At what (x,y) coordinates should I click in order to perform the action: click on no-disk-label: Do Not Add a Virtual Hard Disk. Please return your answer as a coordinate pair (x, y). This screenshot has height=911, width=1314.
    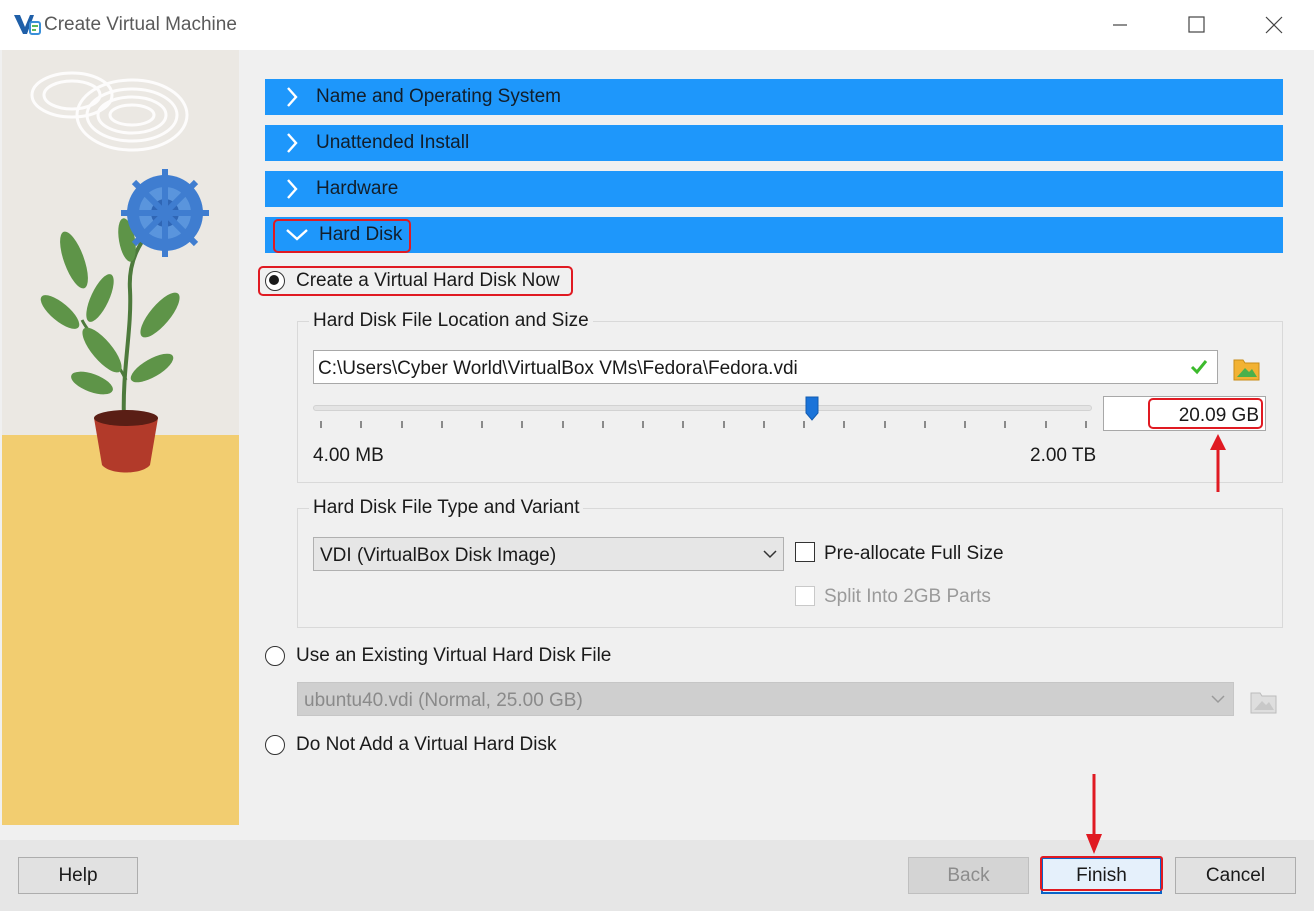
    Looking at the image, I should click on (426, 745).